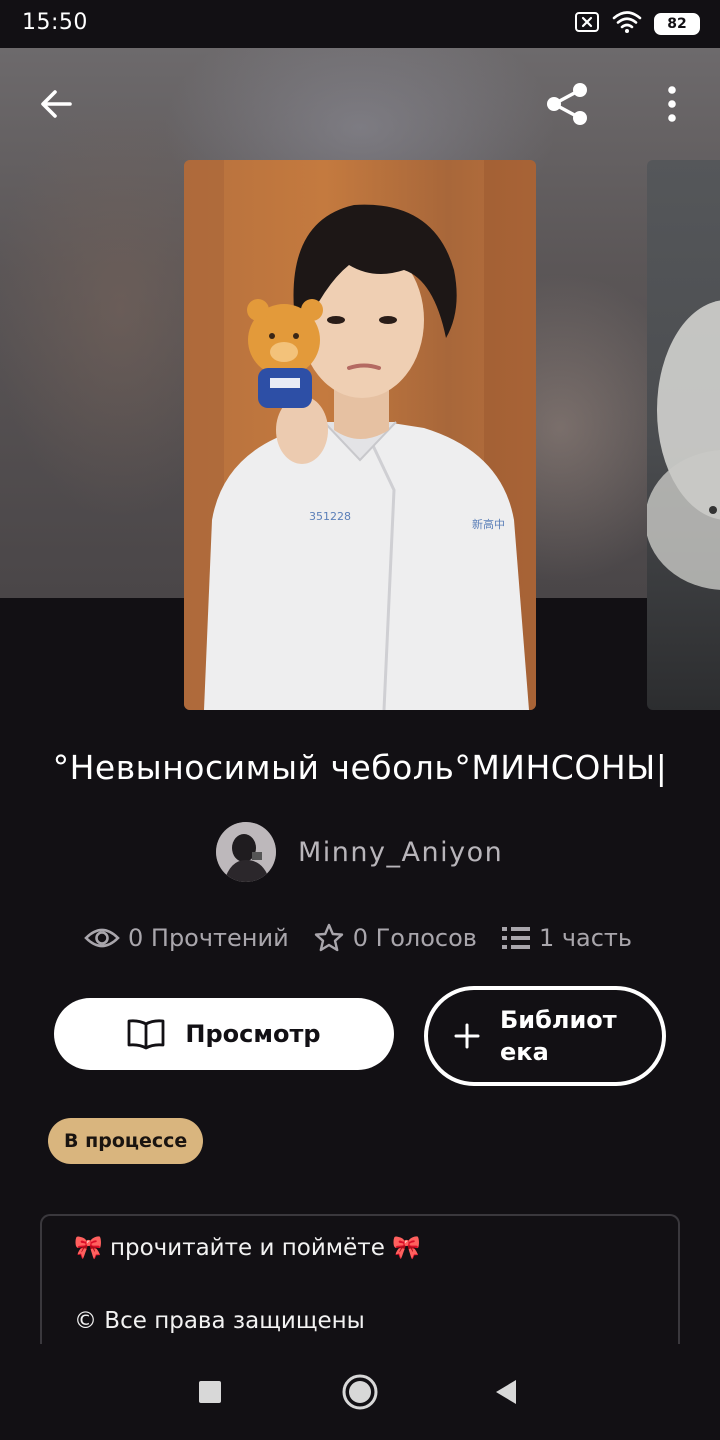 Image resolution: width=720 pixels, height=1440 pixels. I want to click on back-button, so click(56, 104).